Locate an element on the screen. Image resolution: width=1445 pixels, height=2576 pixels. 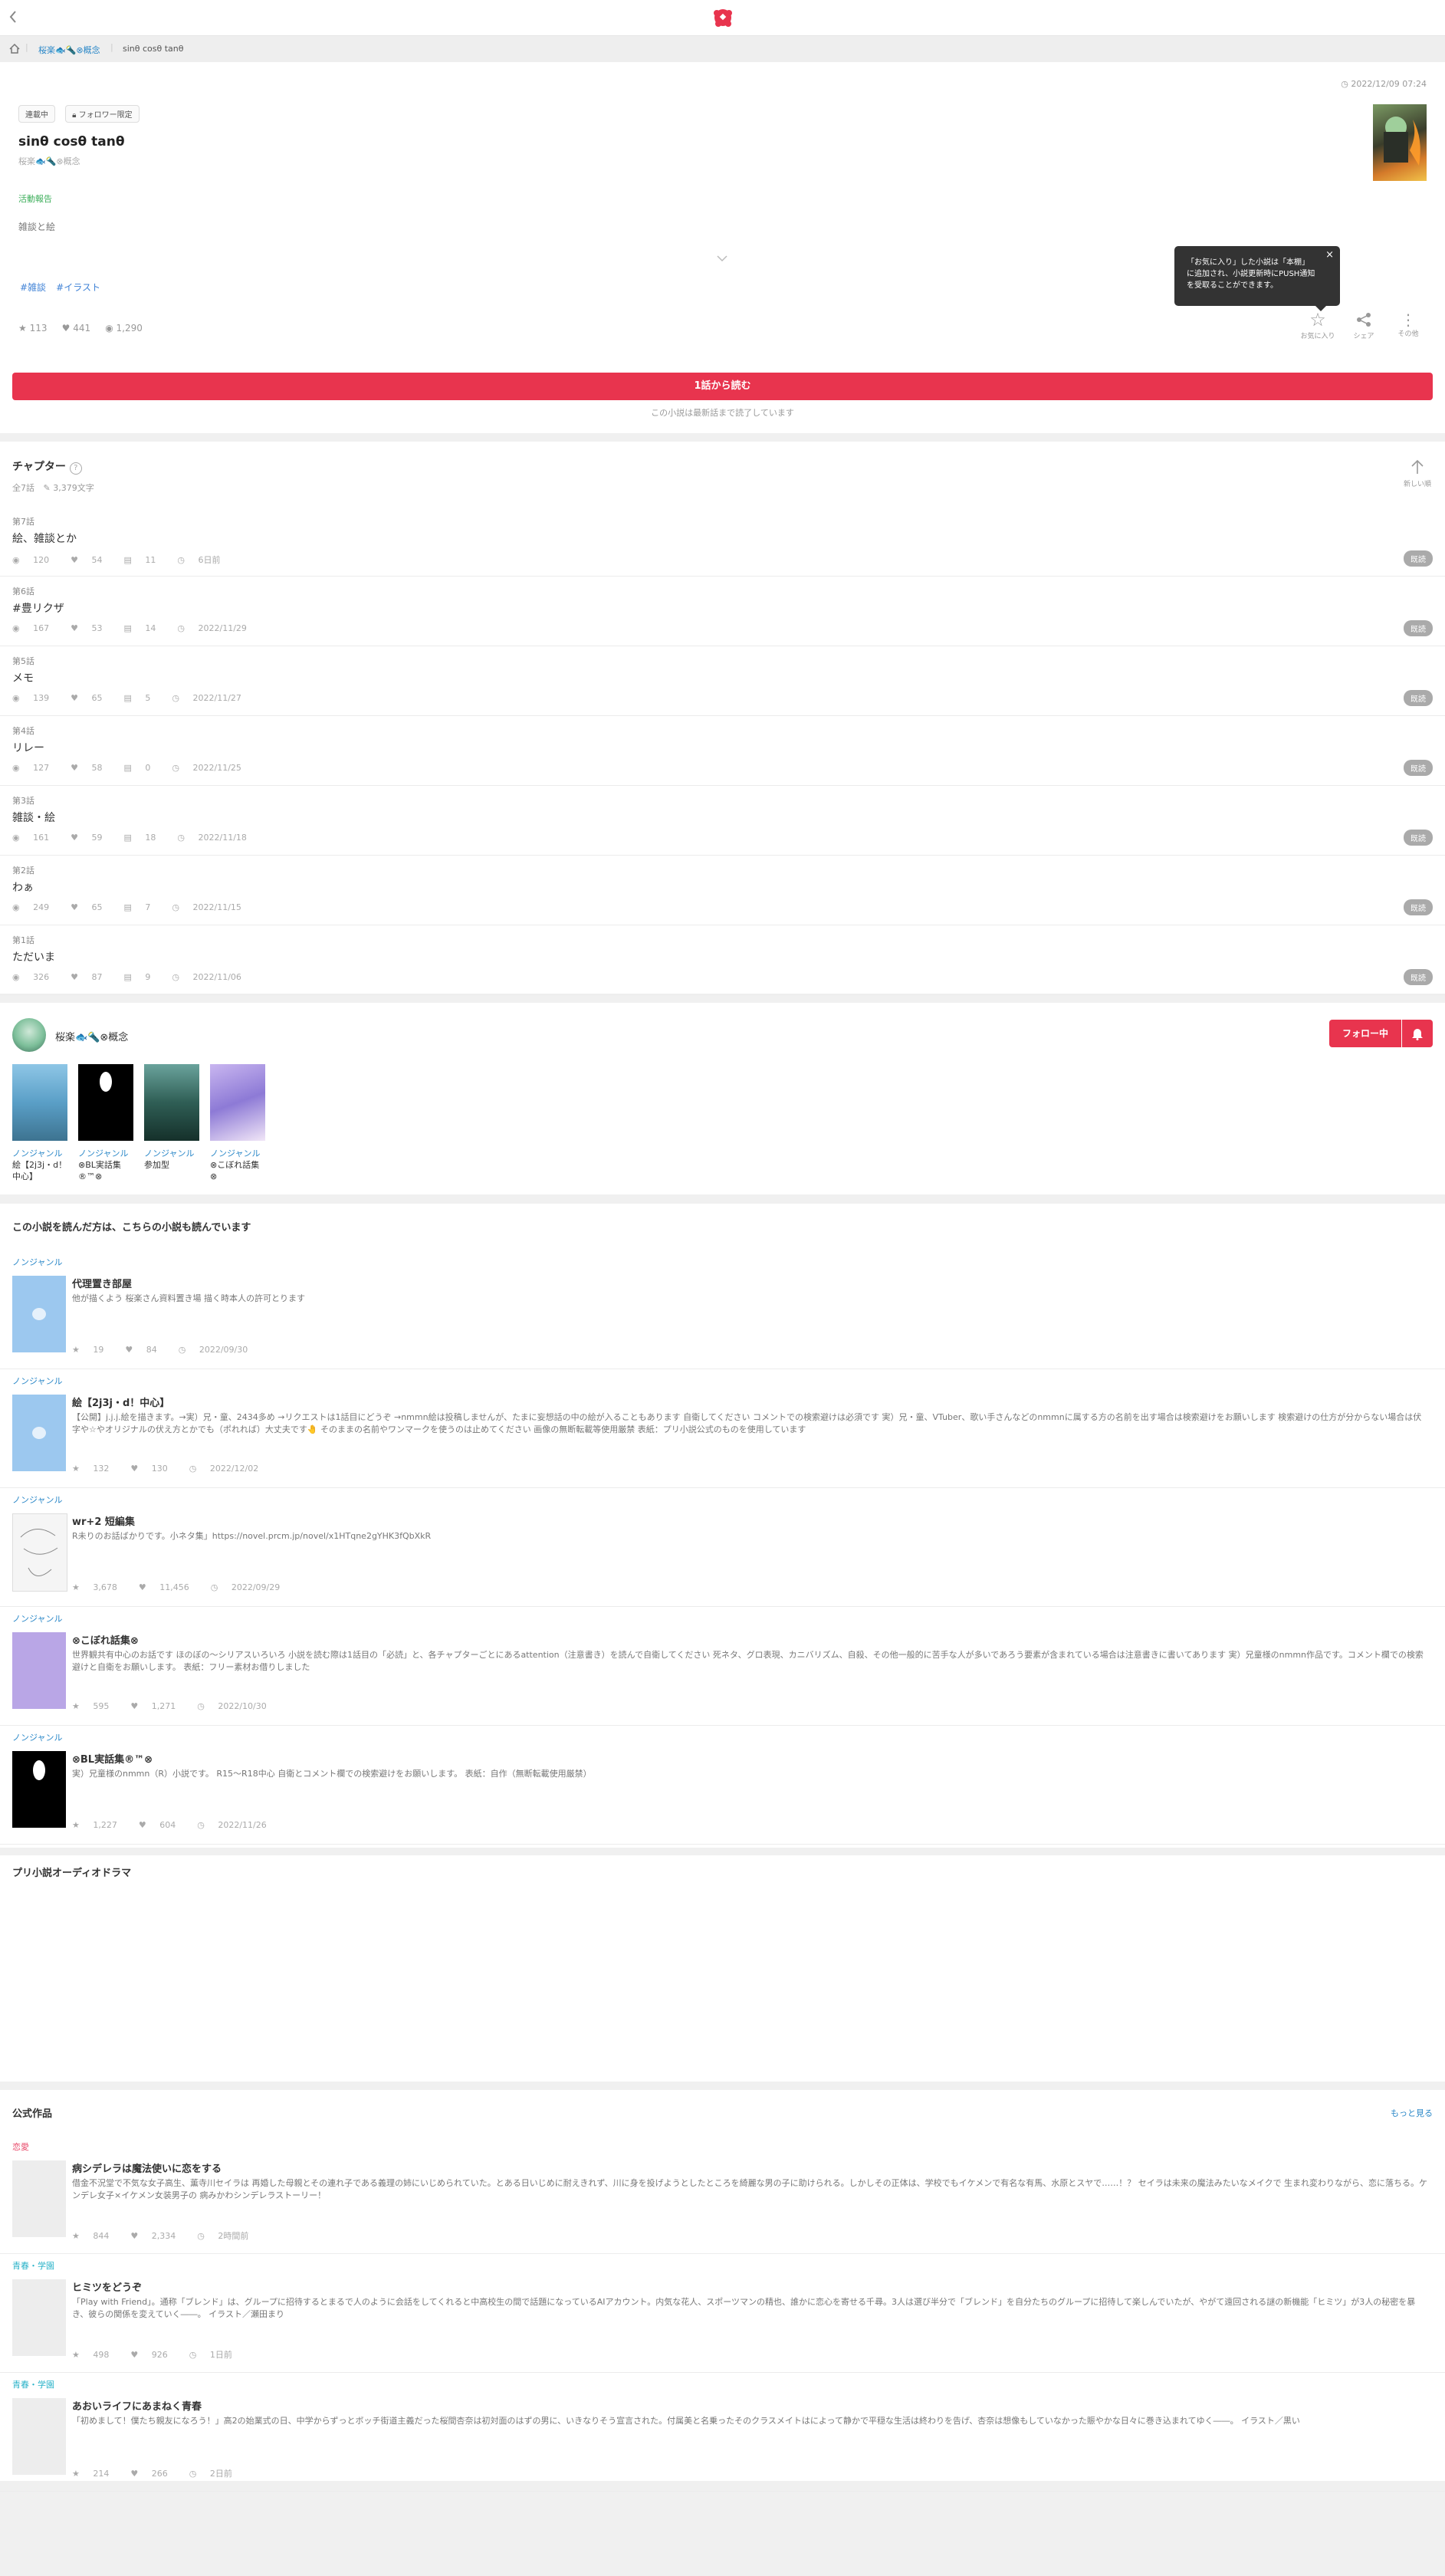
item-meta: ★ 595 ♥ 1,271 ◷ 2022/10/30 is located at coordinates (169, 1706).